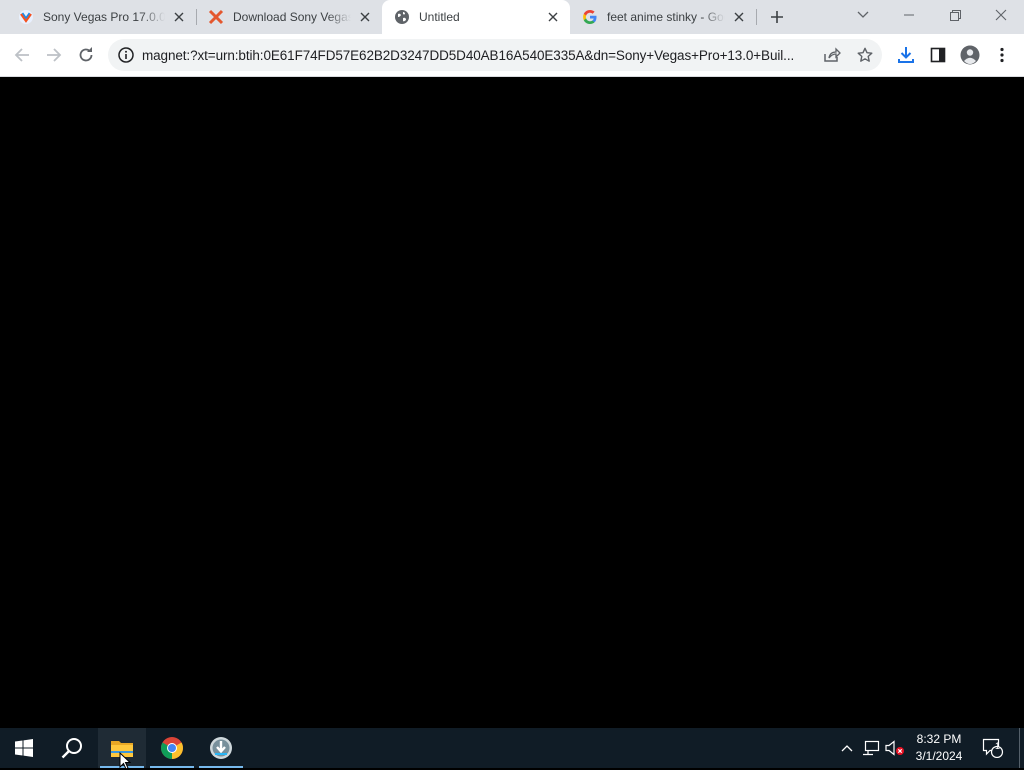 This screenshot has width=1024, height=770. I want to click on notification-count-badge: 1, so click(998, 746).